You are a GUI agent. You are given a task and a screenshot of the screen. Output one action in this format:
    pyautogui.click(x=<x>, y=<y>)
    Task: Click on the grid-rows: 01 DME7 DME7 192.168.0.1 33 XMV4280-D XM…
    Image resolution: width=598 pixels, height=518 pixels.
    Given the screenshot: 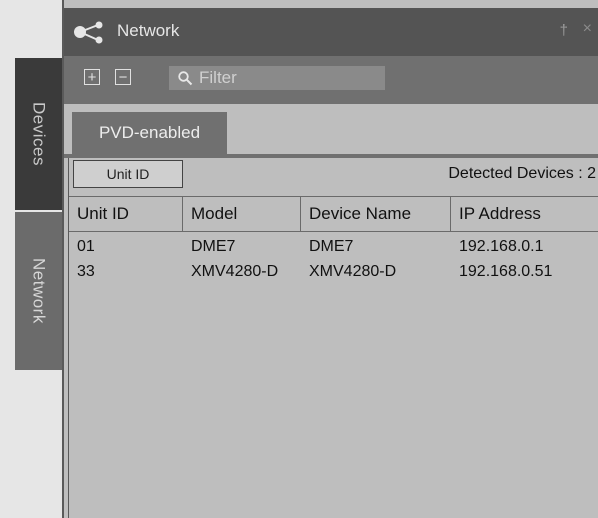 What is the action you would take?
    pyautogui.click(x=333, y=263)
    